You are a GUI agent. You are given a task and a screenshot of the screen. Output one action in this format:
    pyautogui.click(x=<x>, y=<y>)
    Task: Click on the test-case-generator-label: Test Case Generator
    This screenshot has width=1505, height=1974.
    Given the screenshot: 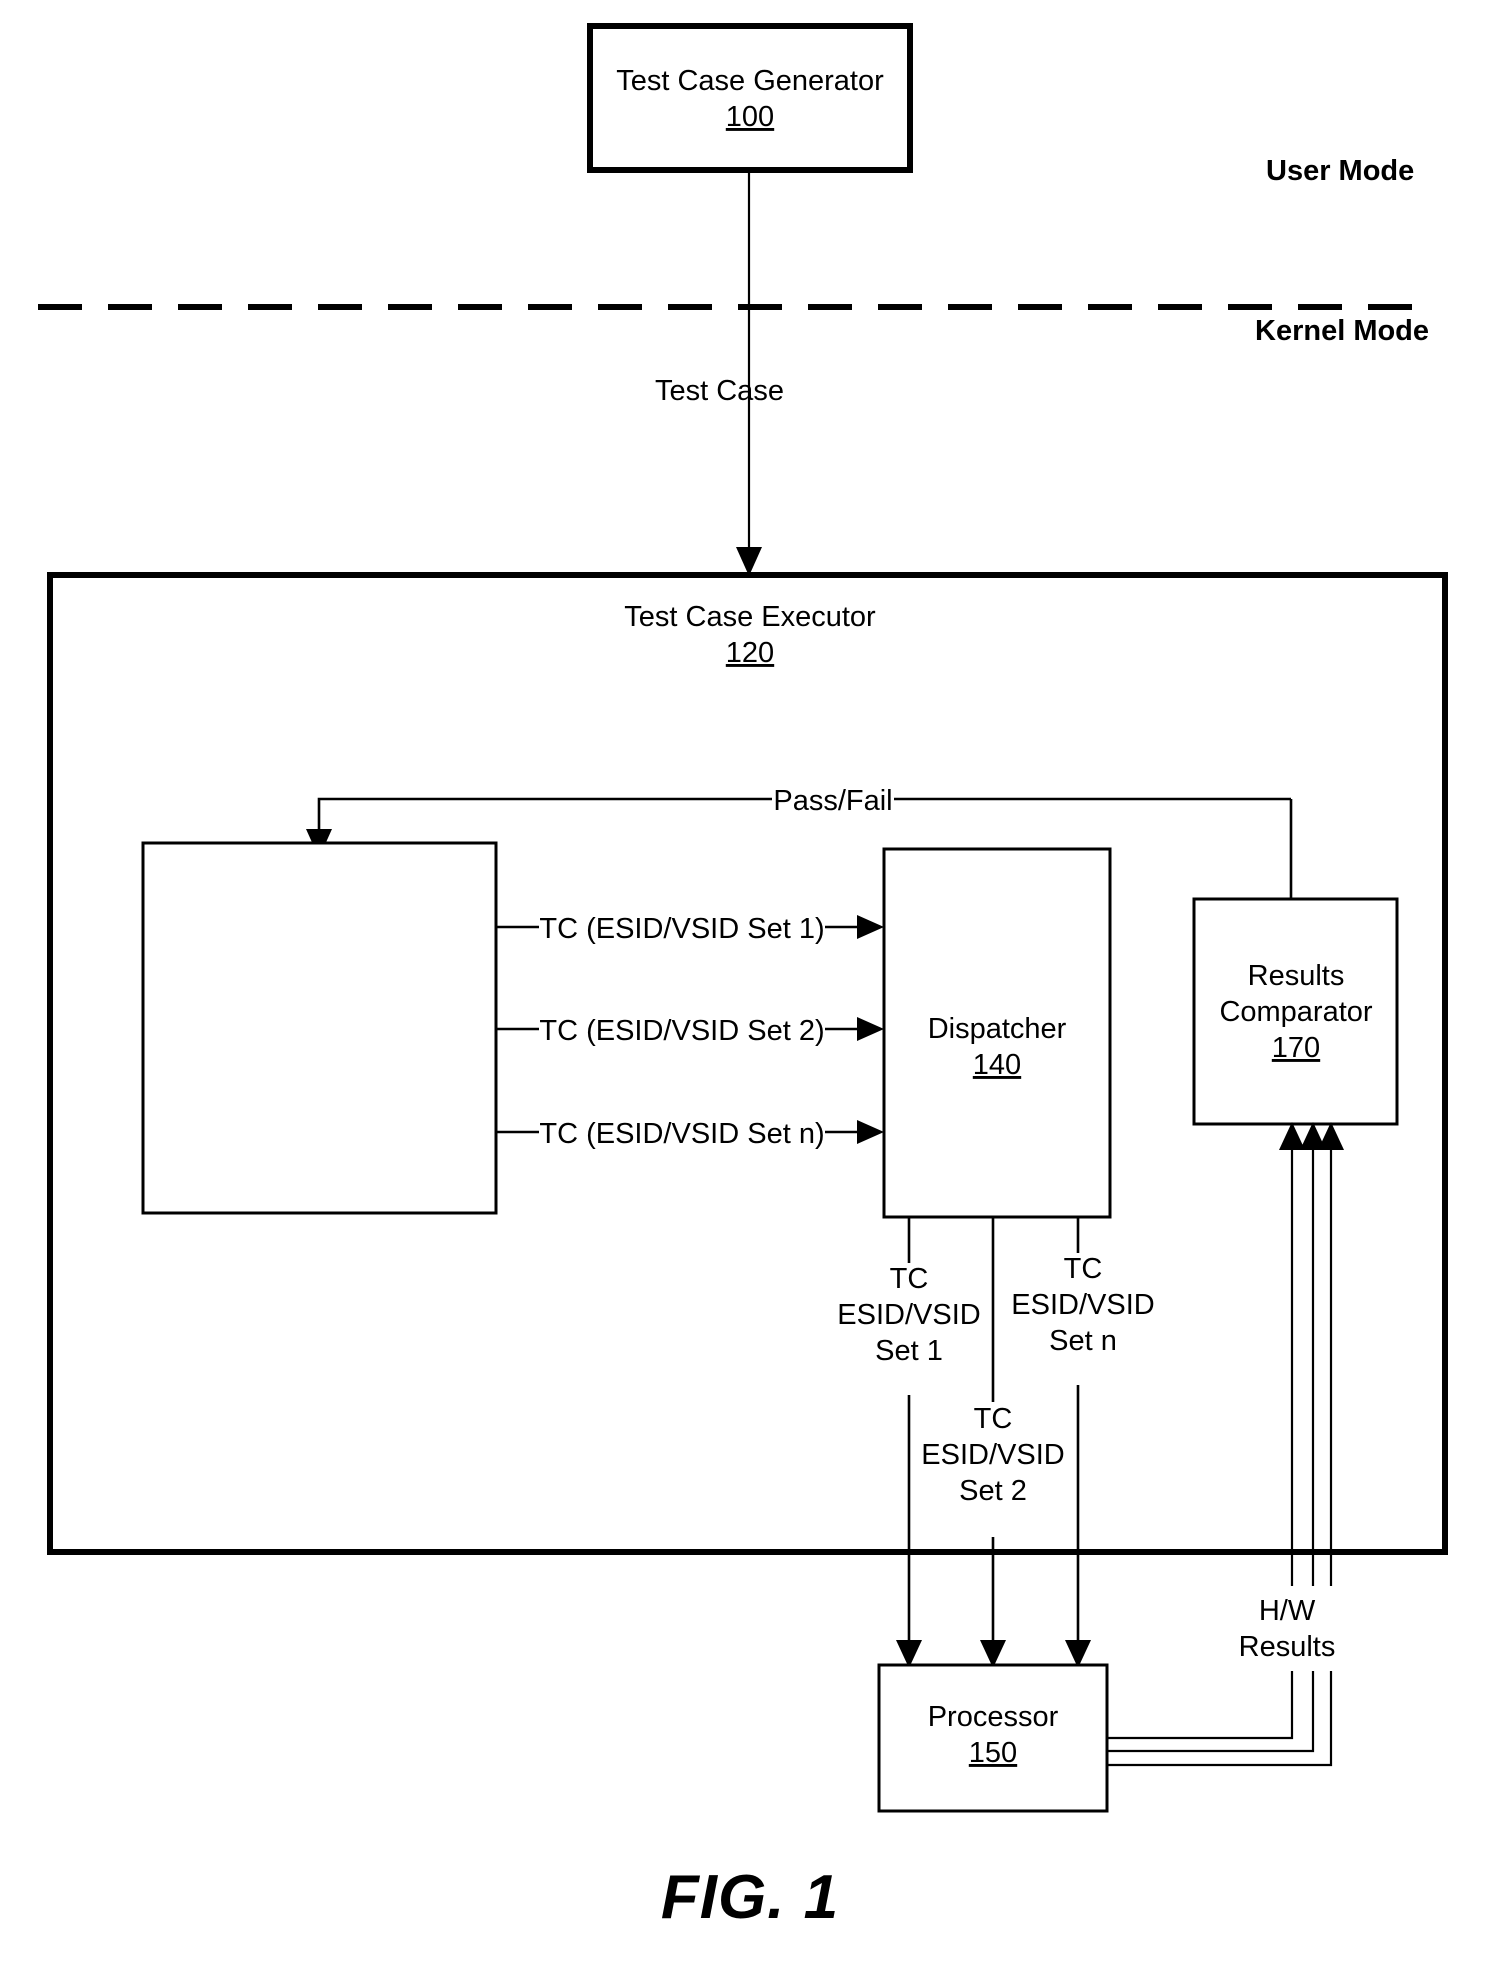 What is the action you would take?
    pyautogui.click(x=750, y=81)
    